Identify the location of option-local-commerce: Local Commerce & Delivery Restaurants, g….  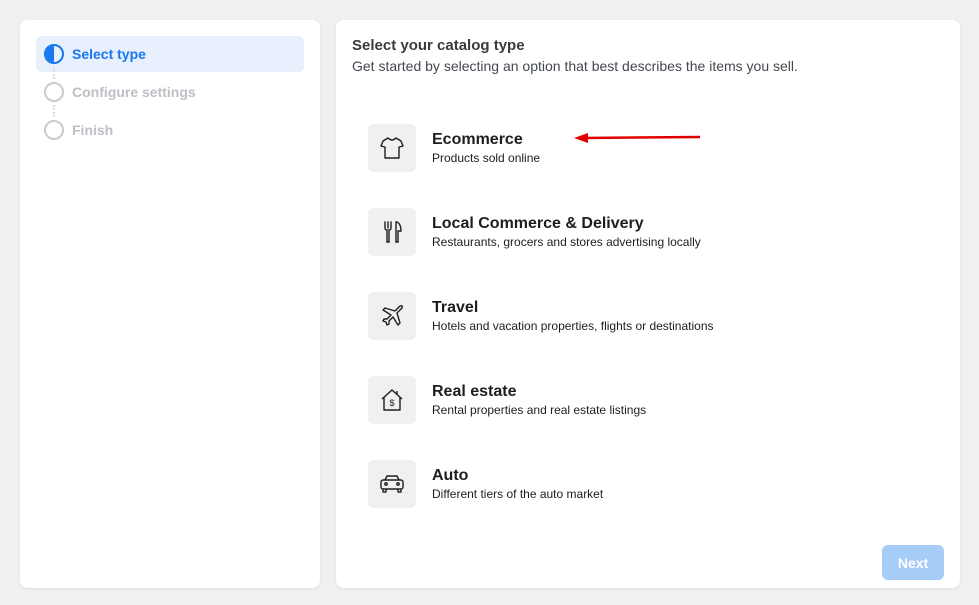
(648, 232).